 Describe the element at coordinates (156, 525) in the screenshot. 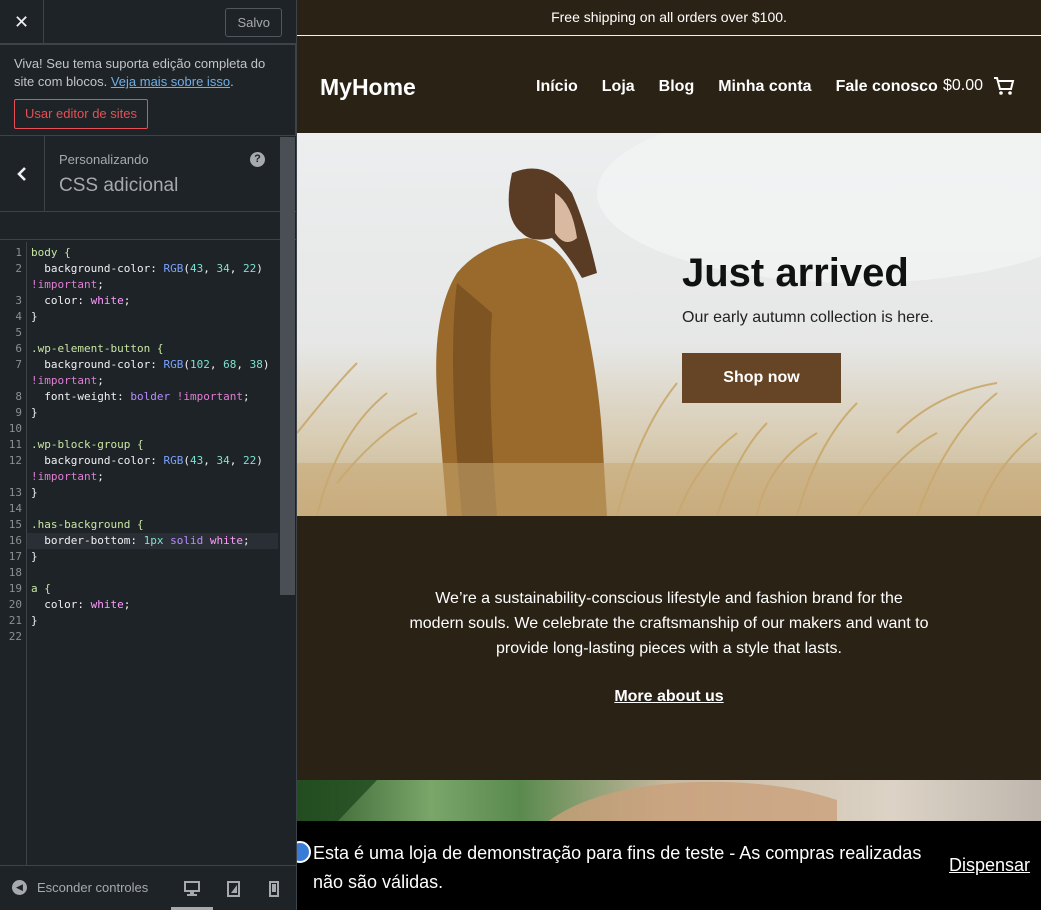

I see `code-line: .has-background {` at that location.